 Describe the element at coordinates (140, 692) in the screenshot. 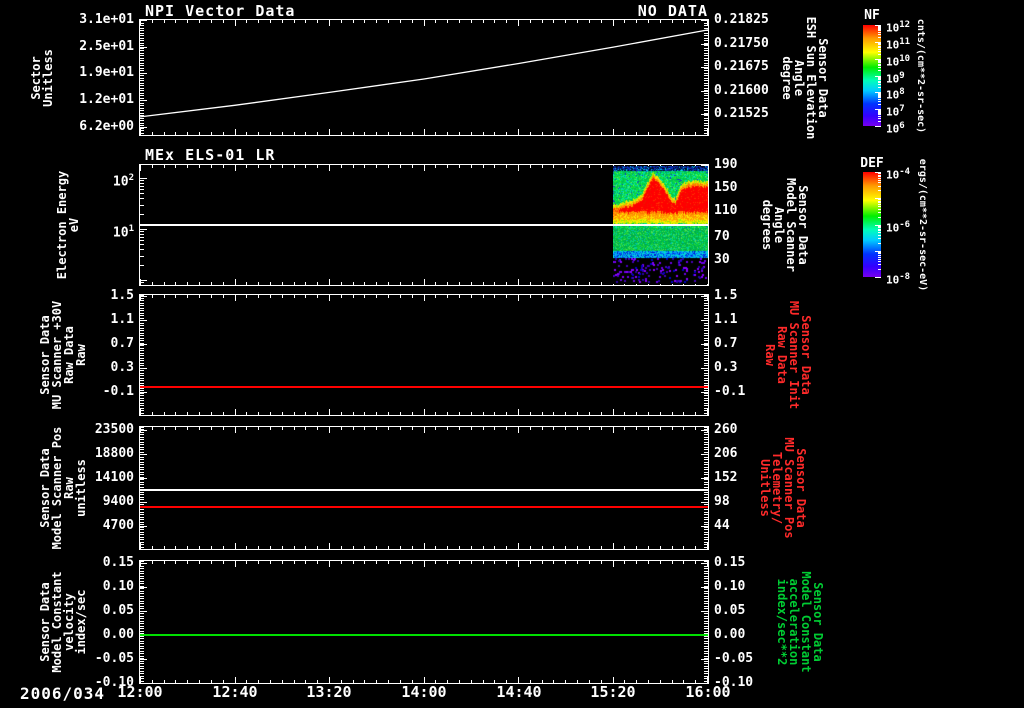

I see `x-tick-label: 12:00` at that location.